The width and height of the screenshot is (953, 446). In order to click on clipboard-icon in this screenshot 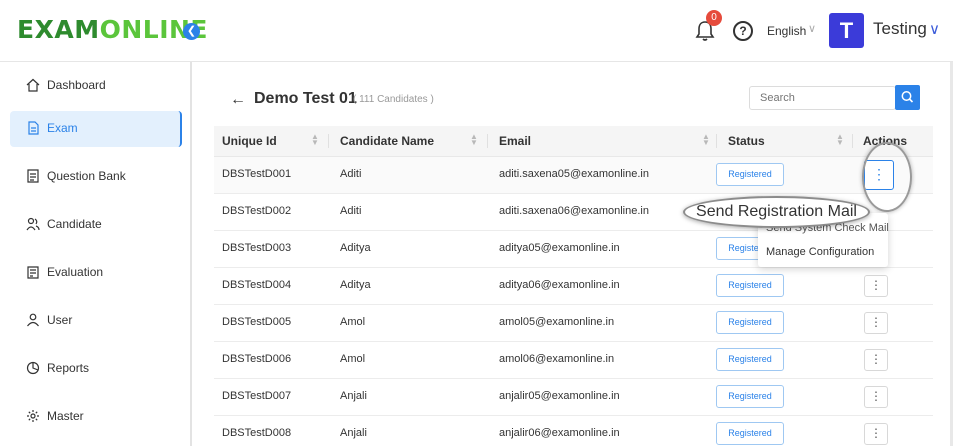, I will do `click(33, 272)`.